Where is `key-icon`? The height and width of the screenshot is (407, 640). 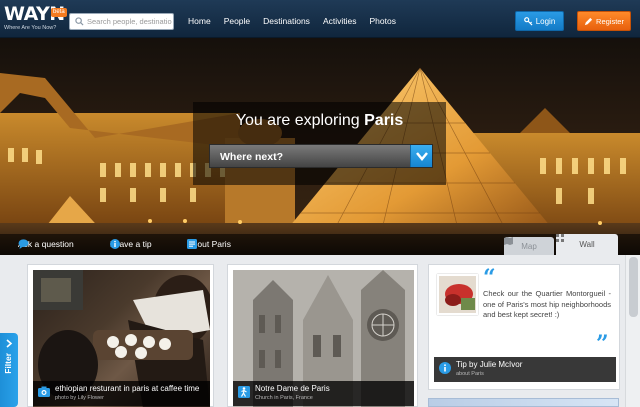
key-icon is located at coordinates (528, 21).